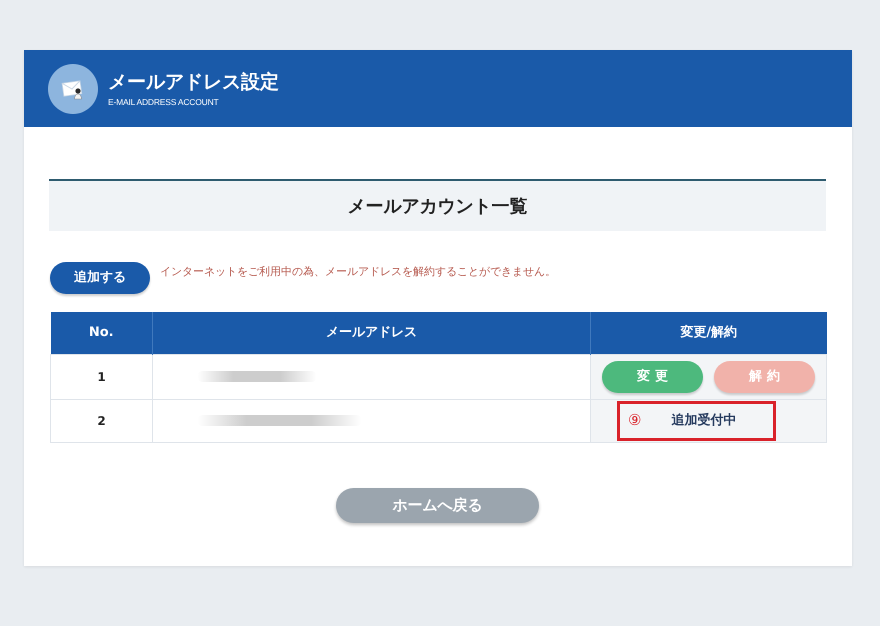  What do you see at coordinates (193, 82) in the screenshot?
I see `page-title: メールアドレス設定` at bounding box center [193, 82].